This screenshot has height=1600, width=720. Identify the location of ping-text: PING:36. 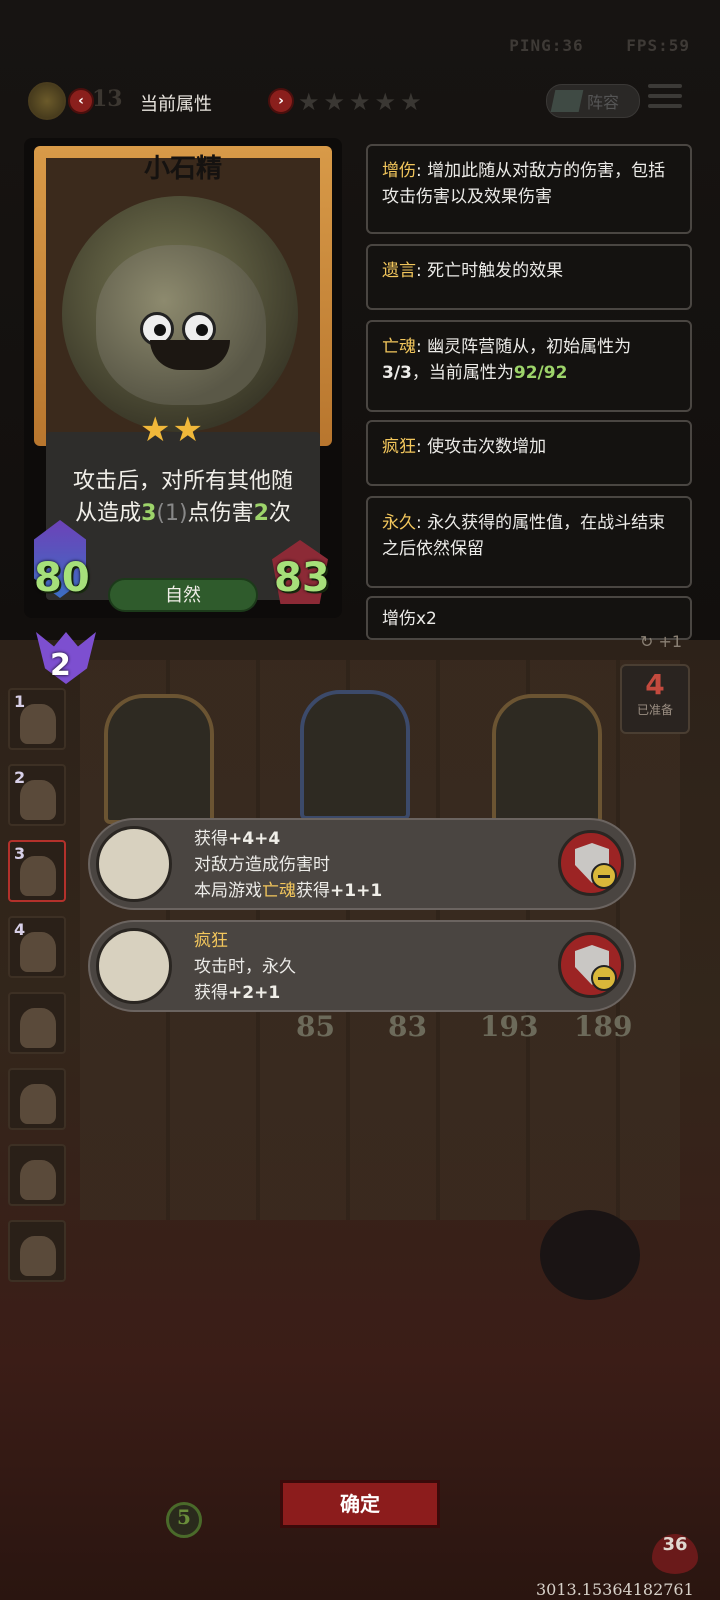
(546, 45).